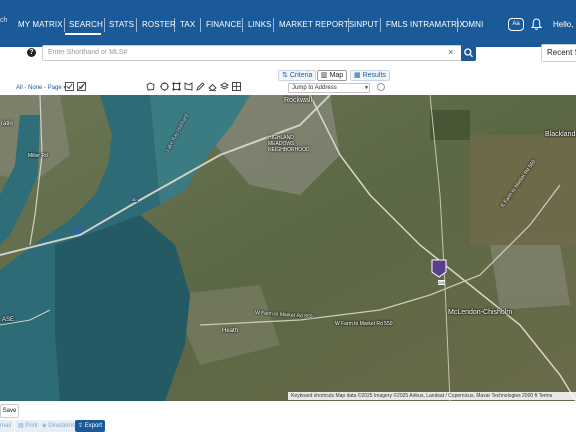 This screenshot has width=576, height=432. What do you see at coordinates (86, 25) in the screenshot?
I see `nav-search: SEARCH` at bounding box center [86, 25].